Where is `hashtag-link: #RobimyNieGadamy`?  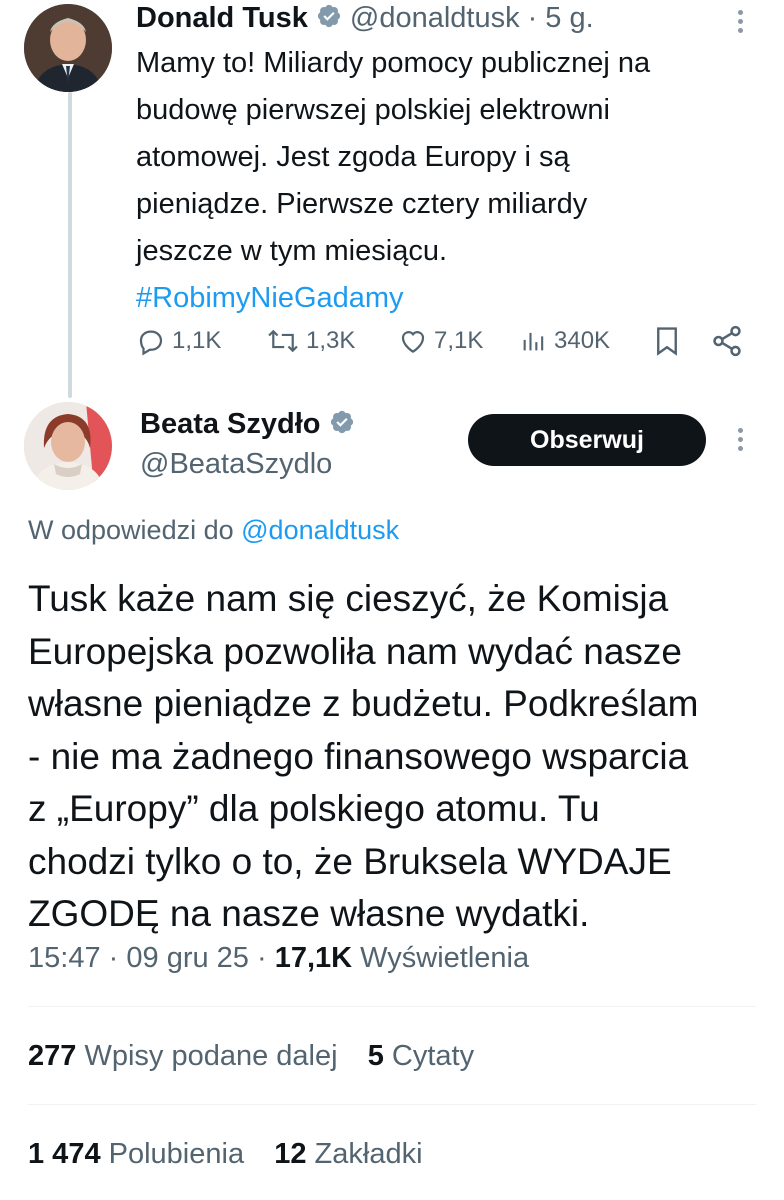
hashtag-link: #RobimyNieGadamy is located at coordinates (451, 298).